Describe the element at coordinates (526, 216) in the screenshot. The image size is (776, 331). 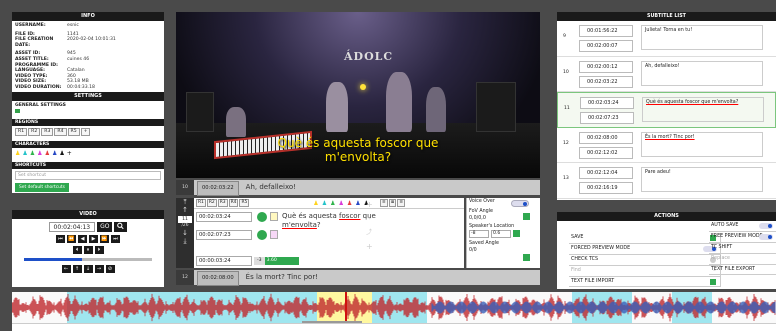
I see `fov-set-icon` at that location.